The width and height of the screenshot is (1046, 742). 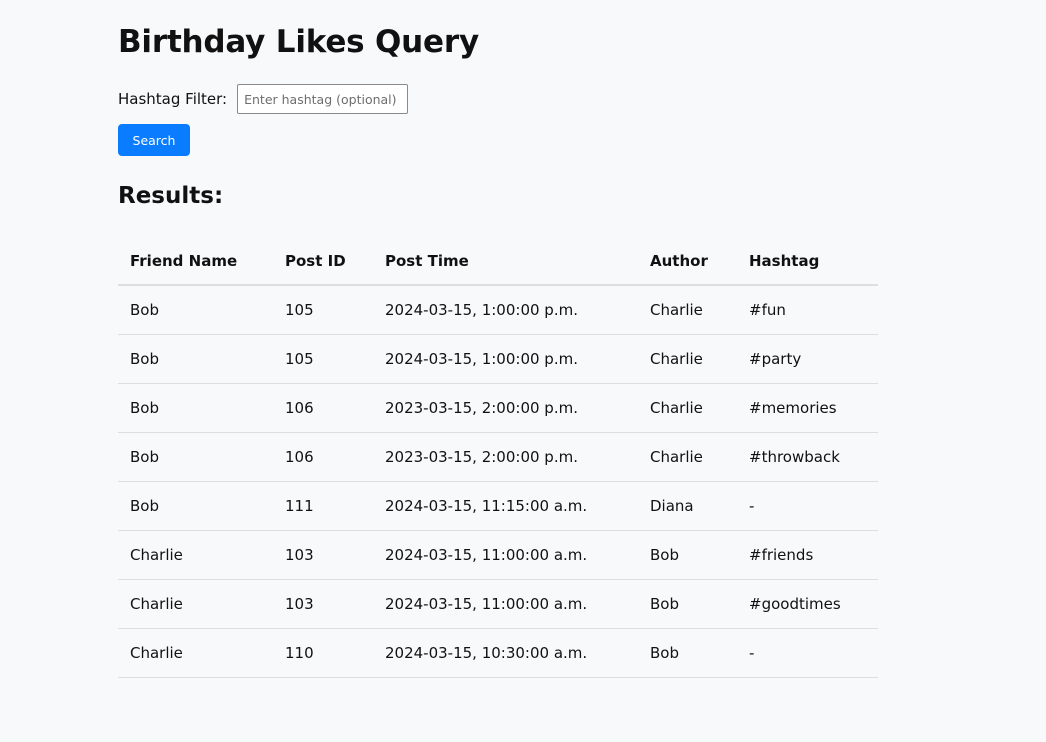 I want to click on hashtag-cell: #goodtimes, so click(x=807, y=604).